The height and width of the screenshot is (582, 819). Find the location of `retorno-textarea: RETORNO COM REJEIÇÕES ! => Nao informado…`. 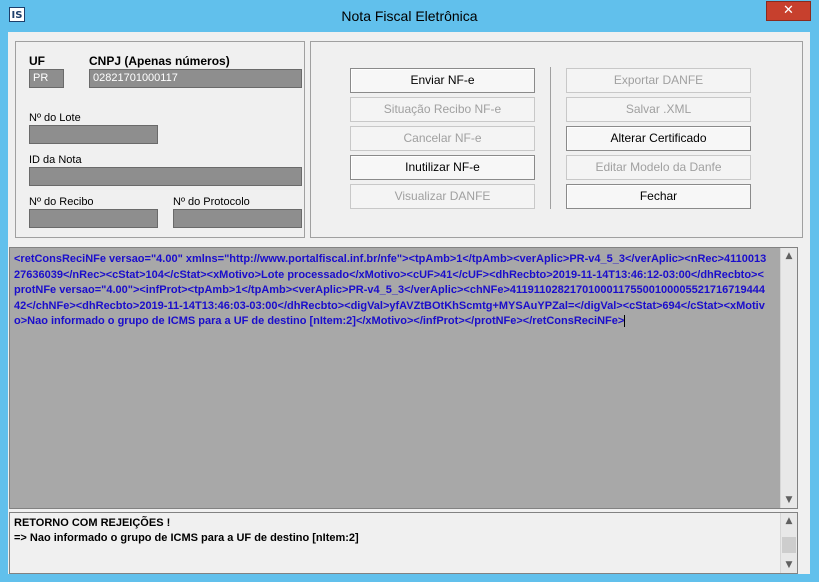

retorno-textarea: RETORNO COM REJEIÇÕES ! => Nao informado… is located at coordinates (403, 543).